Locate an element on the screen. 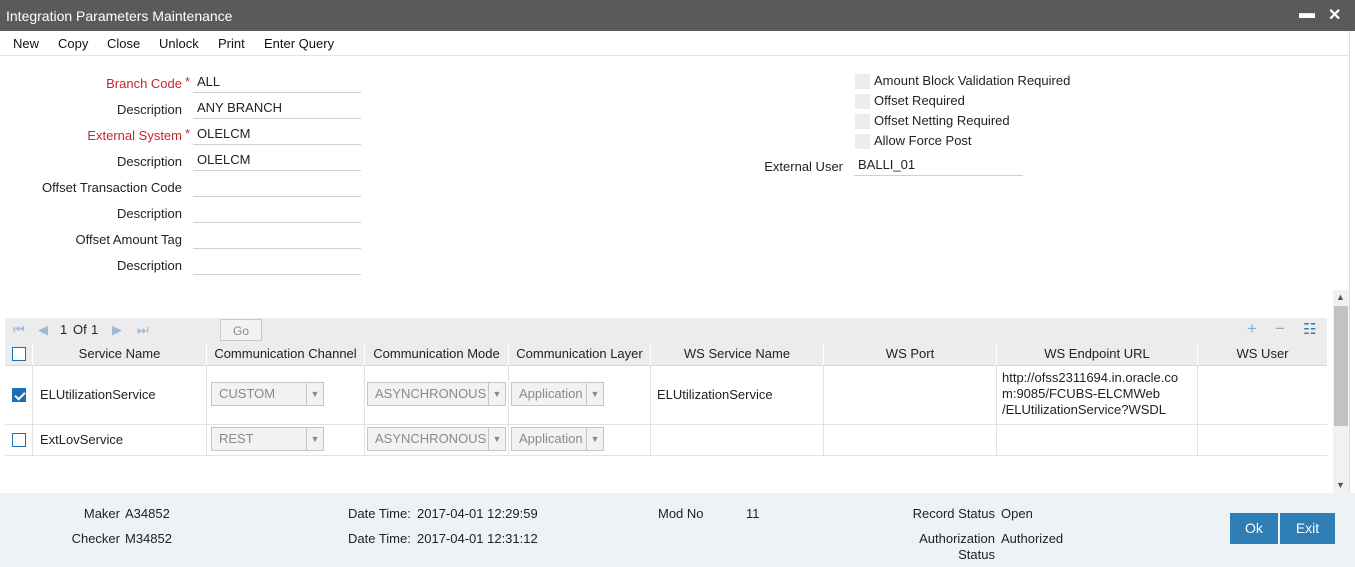 This screenshot has height=567, width=1355. external-system-label: External System is located at coordinates (134, 135).